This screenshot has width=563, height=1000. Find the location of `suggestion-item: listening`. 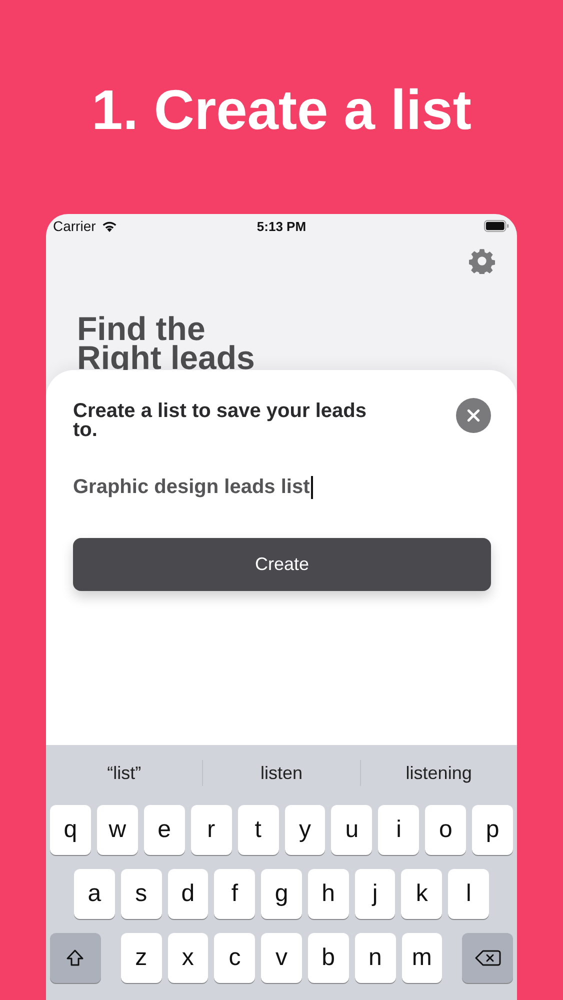

suggestion-item: listening is located at coordinates (438, 773).